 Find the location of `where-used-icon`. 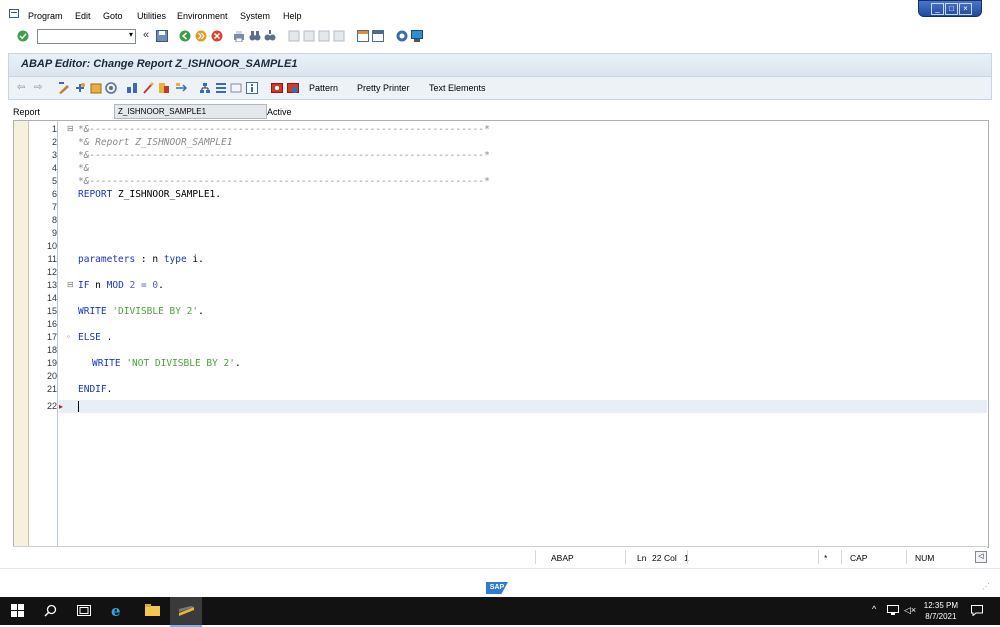

where-used-icon is located at coordinates (164, 89).